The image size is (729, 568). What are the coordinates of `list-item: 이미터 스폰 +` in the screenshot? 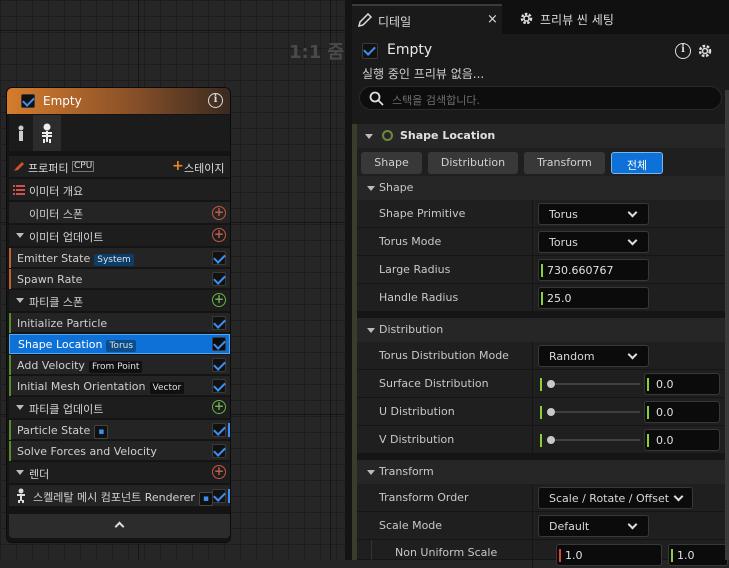 It's located at (119, 213).